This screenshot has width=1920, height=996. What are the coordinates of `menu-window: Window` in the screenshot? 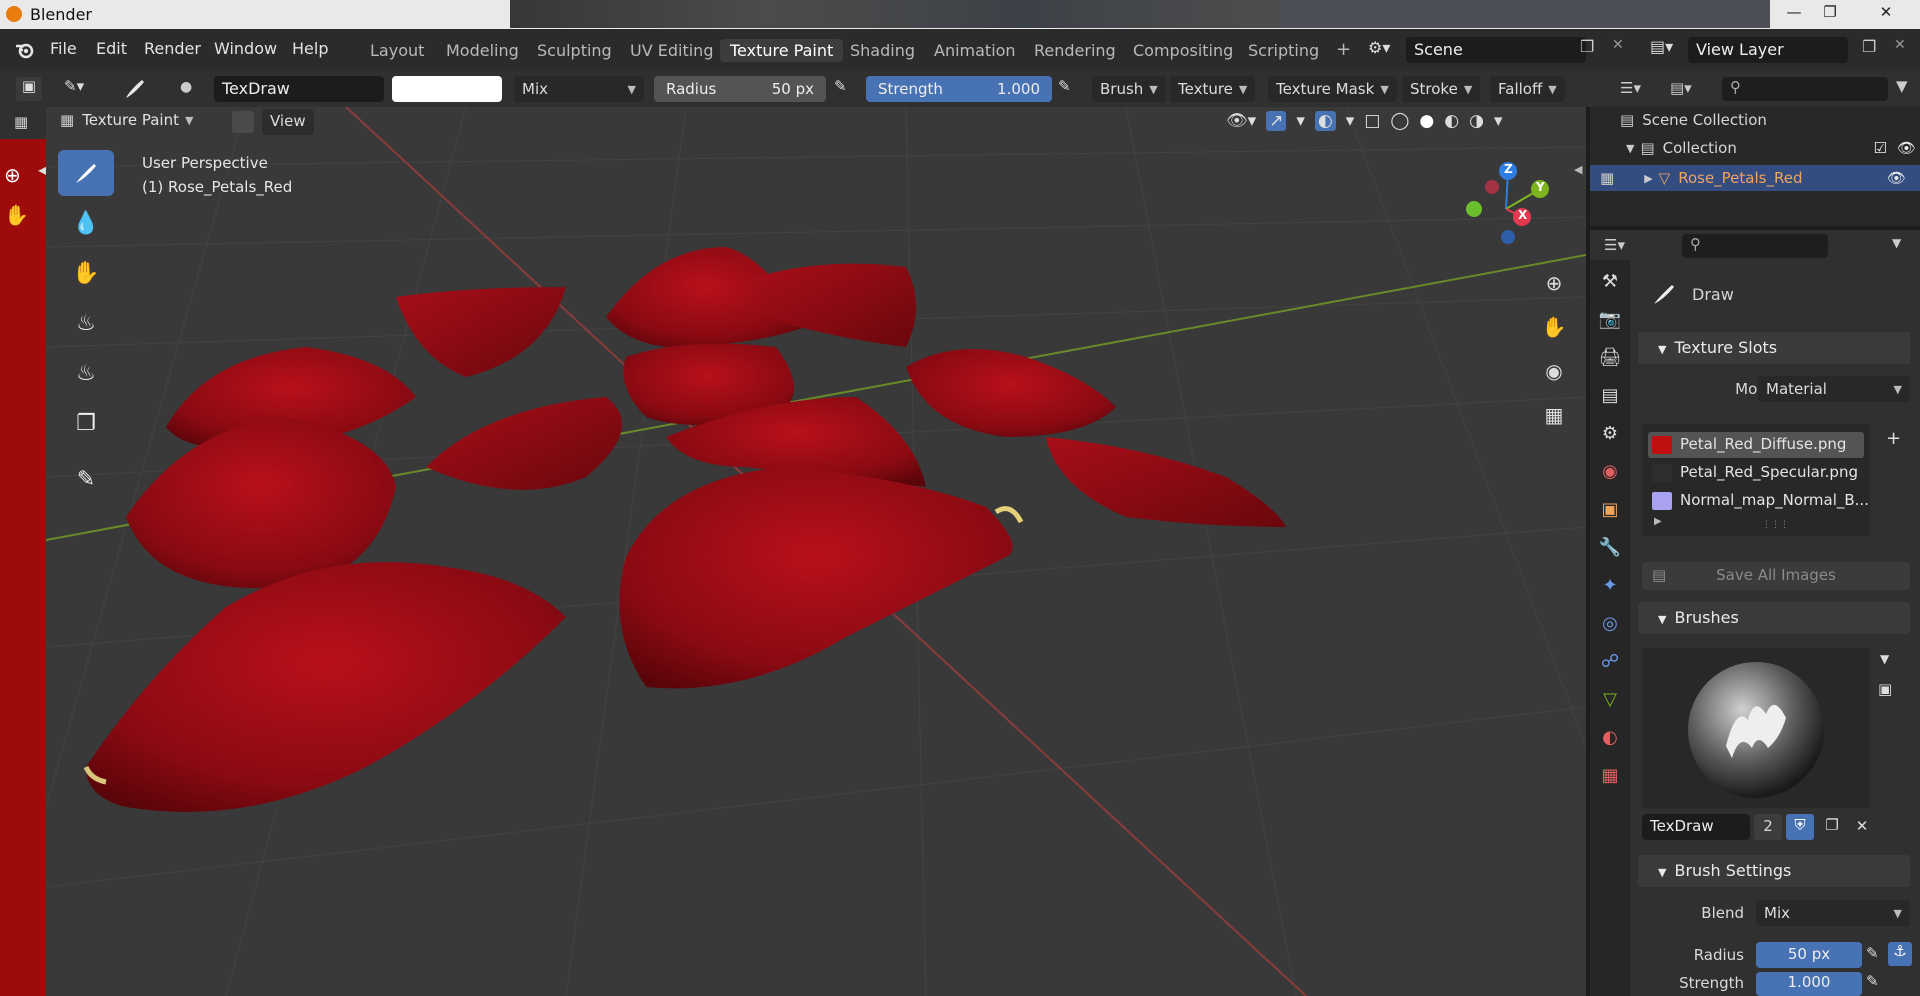 It's located at (245, 48).